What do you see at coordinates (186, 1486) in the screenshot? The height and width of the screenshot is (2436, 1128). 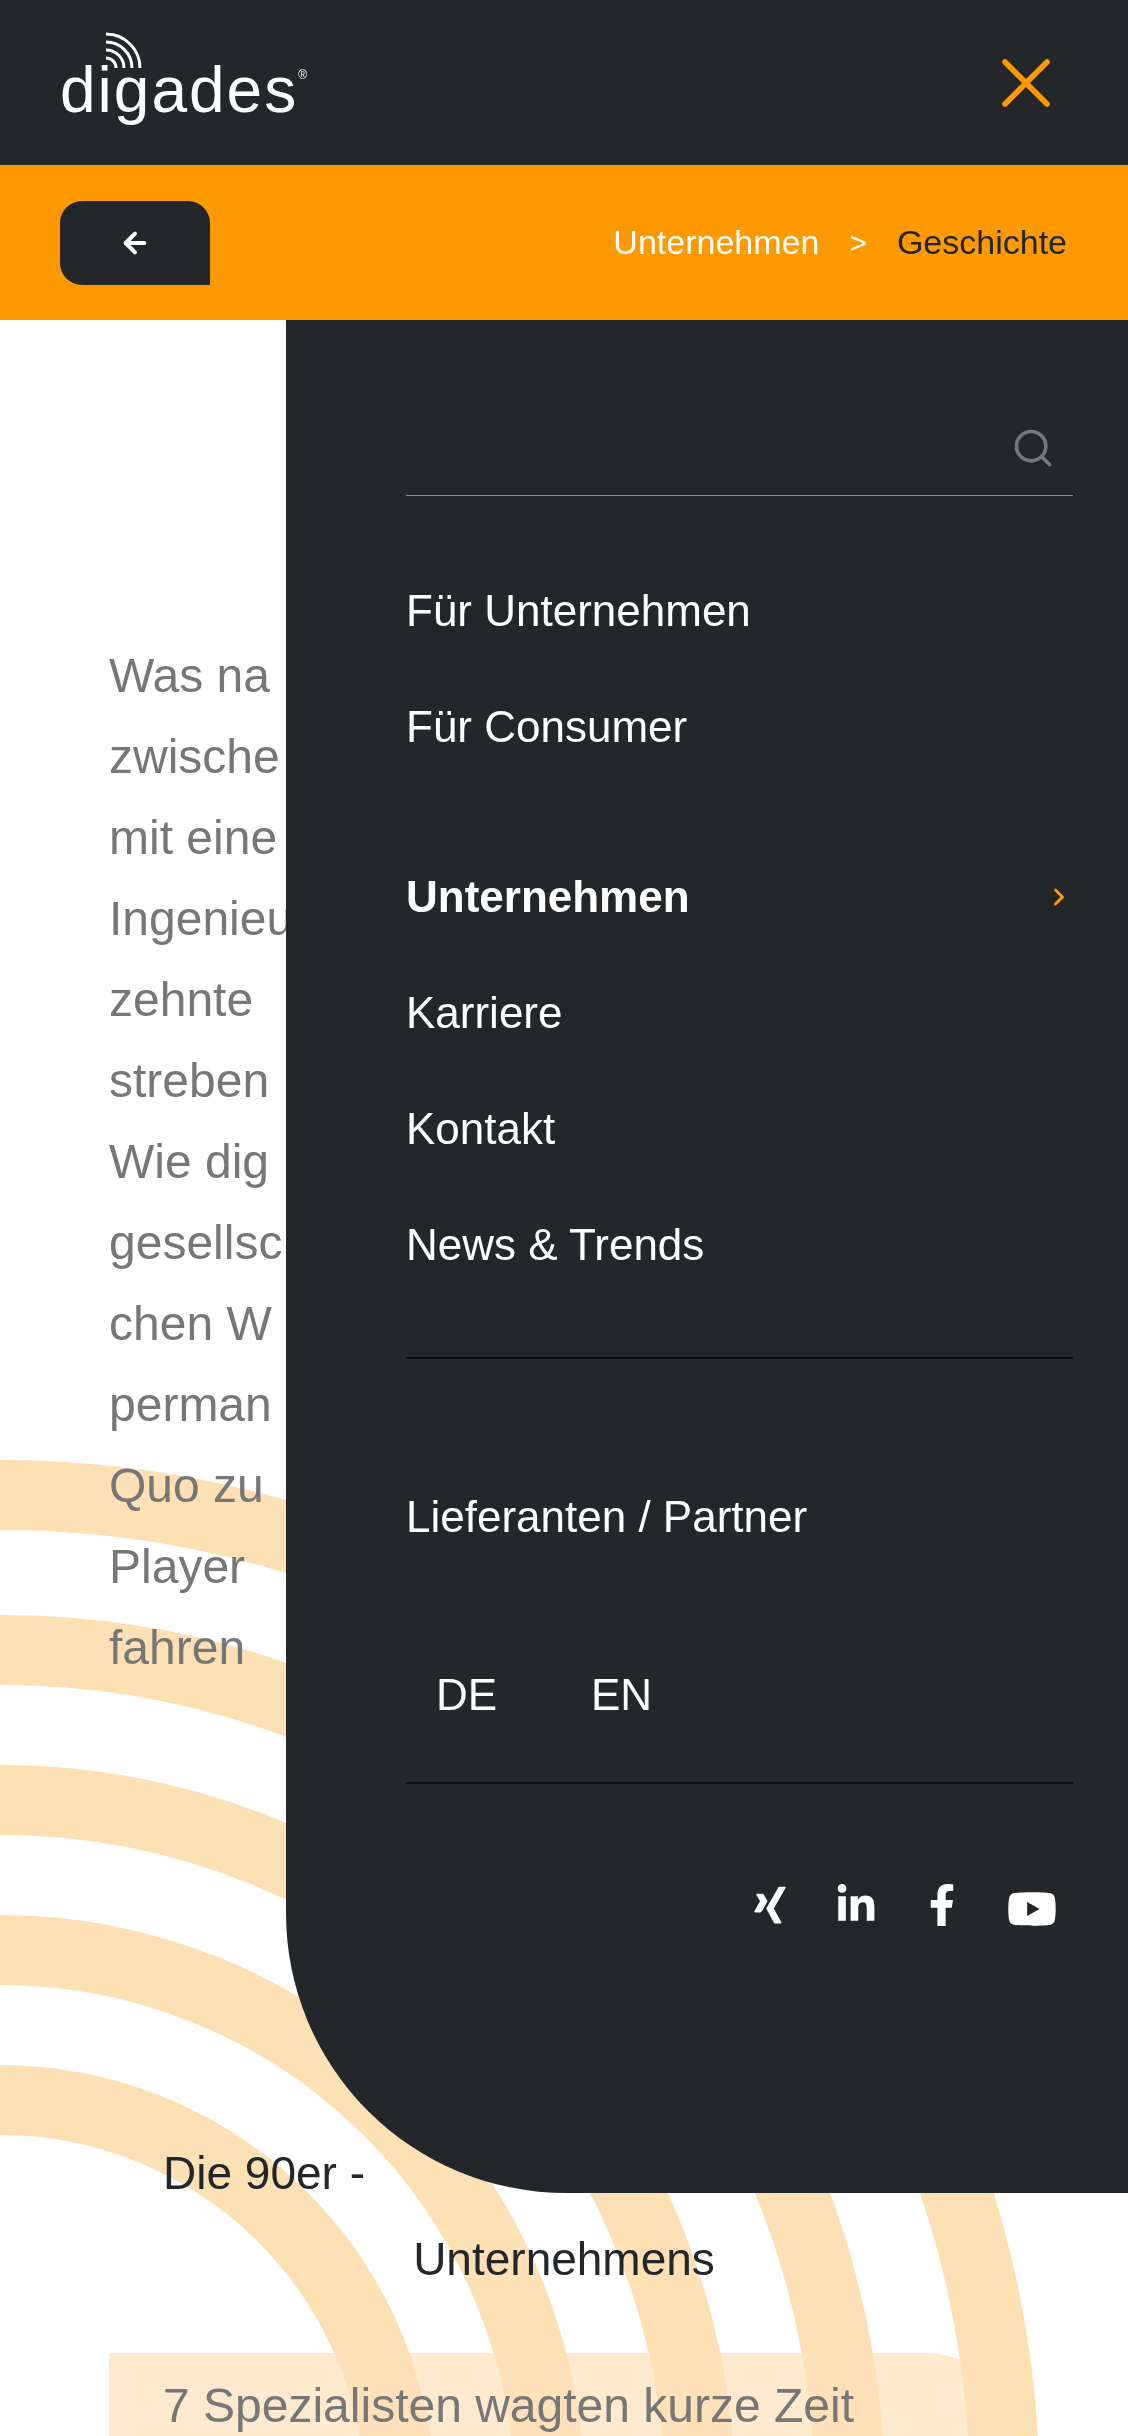 I see `paragraph-line: Quo zu` at bounding box center [186, 1486].